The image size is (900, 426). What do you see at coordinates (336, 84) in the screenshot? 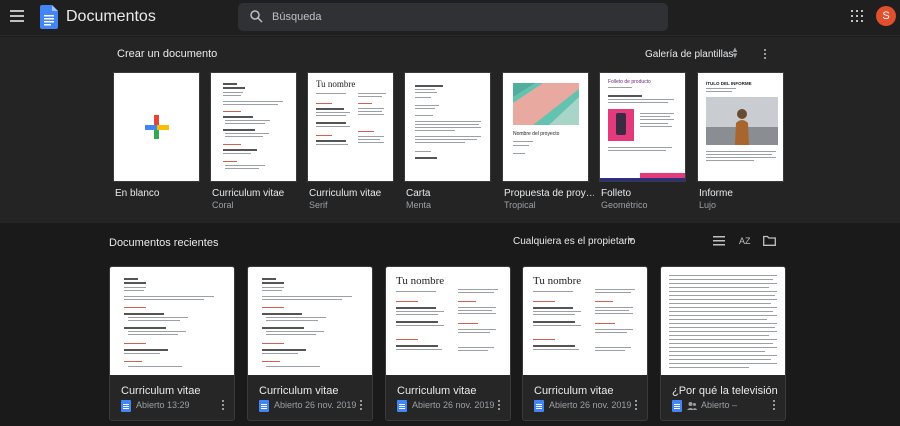
I see `template-heading: Tu nombre` at bounding box center [336, 84].